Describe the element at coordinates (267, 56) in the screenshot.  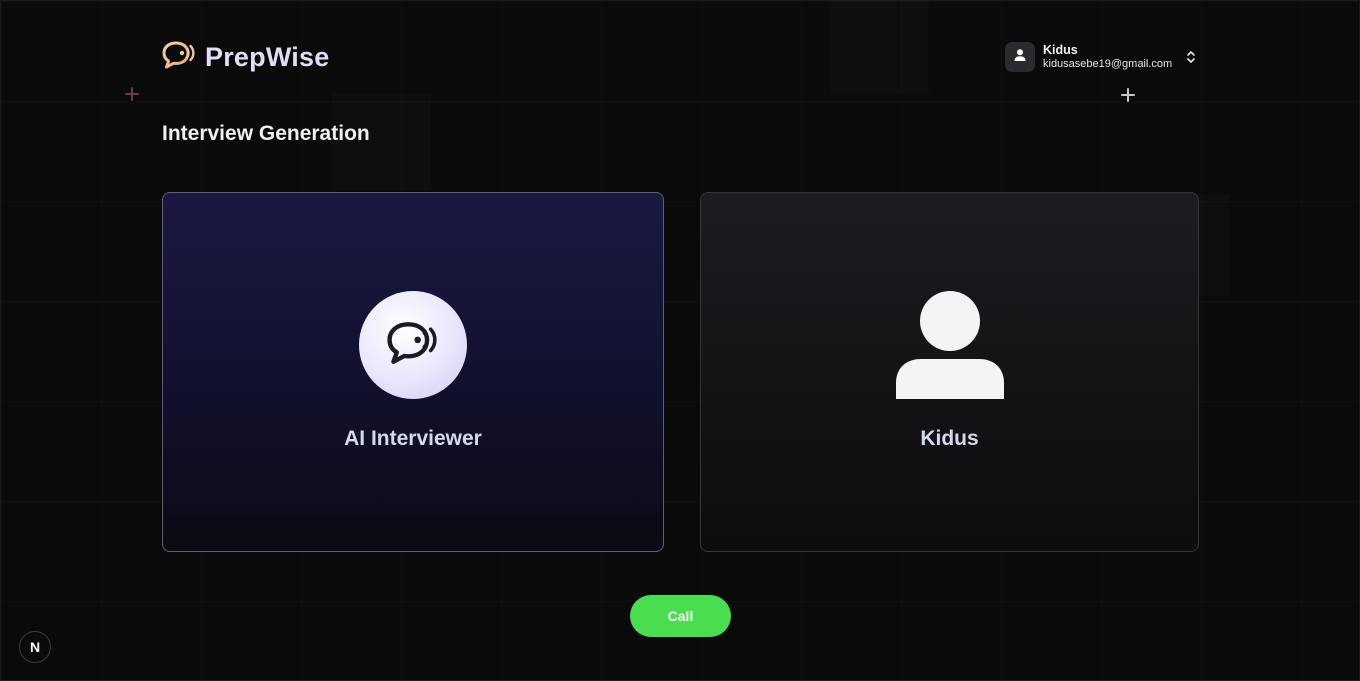
I see `app-name: PrepWise` at that location.